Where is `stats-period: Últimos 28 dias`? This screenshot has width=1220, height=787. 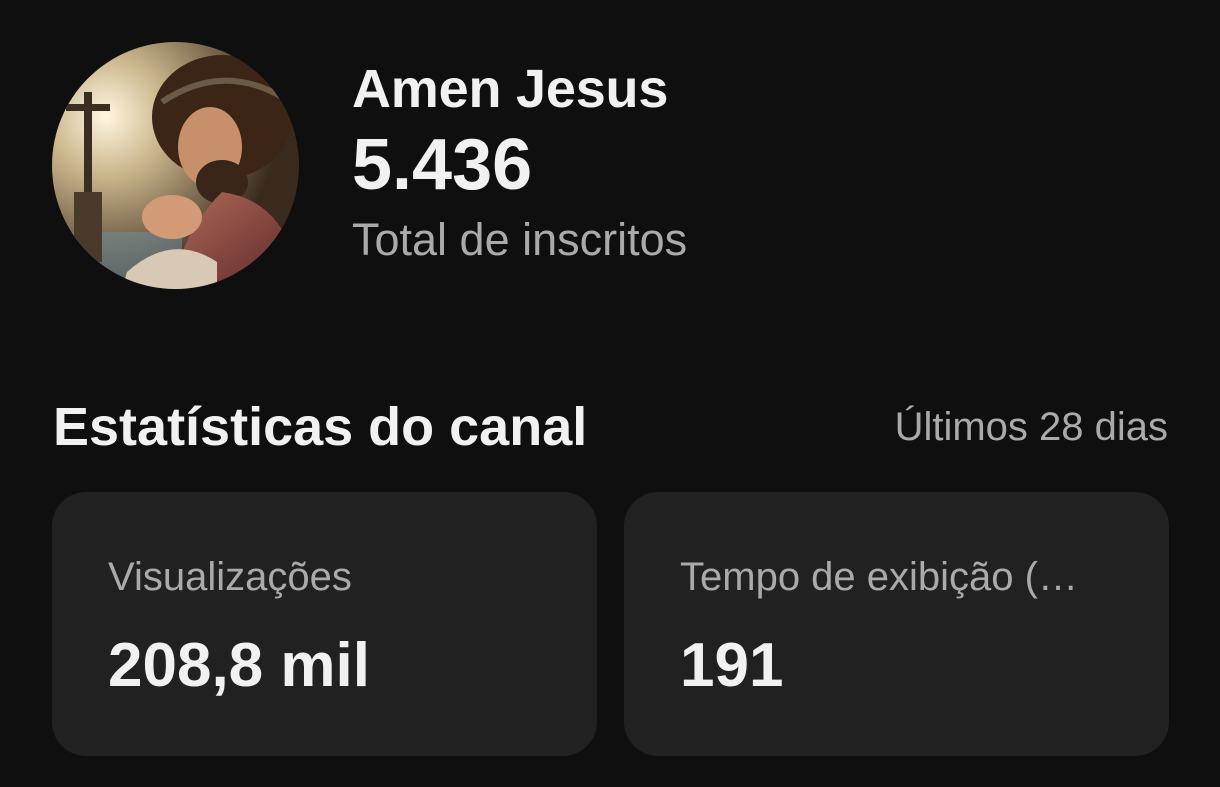 stats-period: Últimos 28 dias is located at coordinates (1031, 427).